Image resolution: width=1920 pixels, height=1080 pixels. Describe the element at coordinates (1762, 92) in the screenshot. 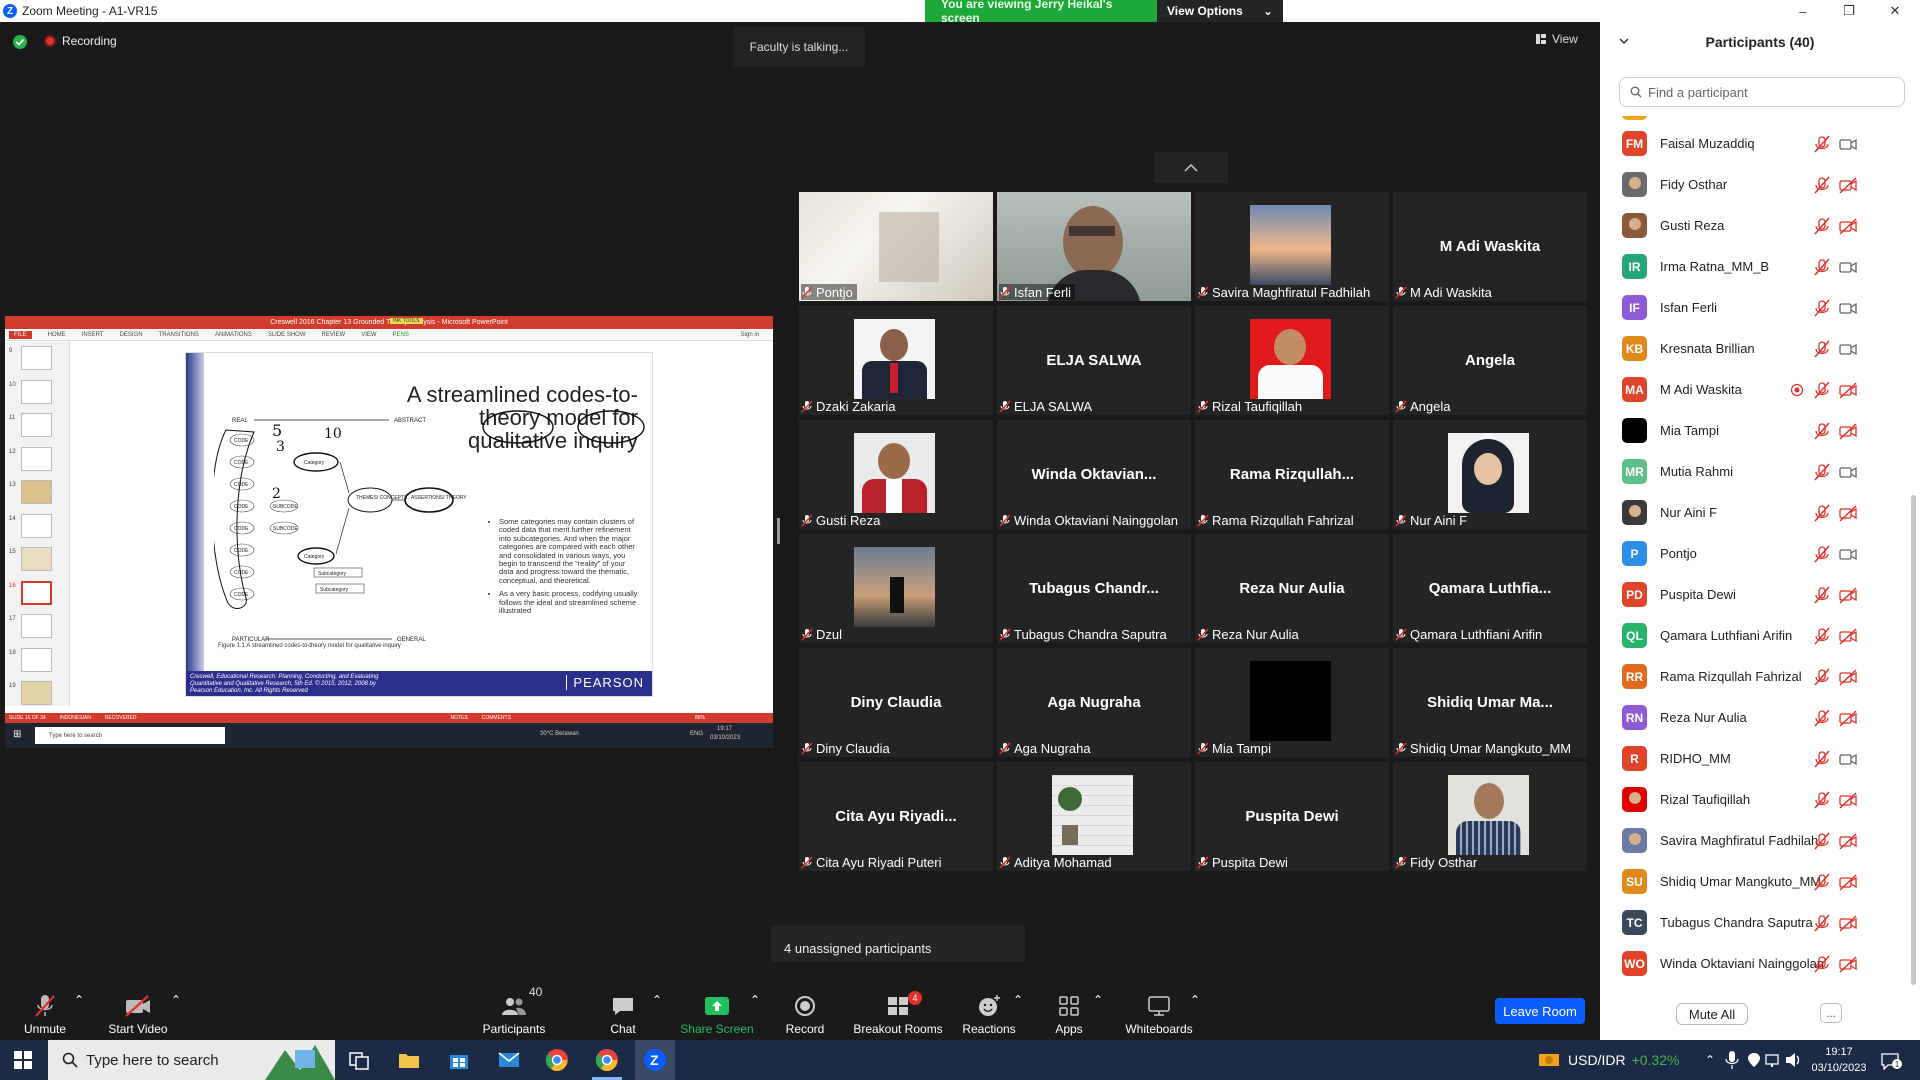

I see `find-participant-input: Find a participant` at that location.